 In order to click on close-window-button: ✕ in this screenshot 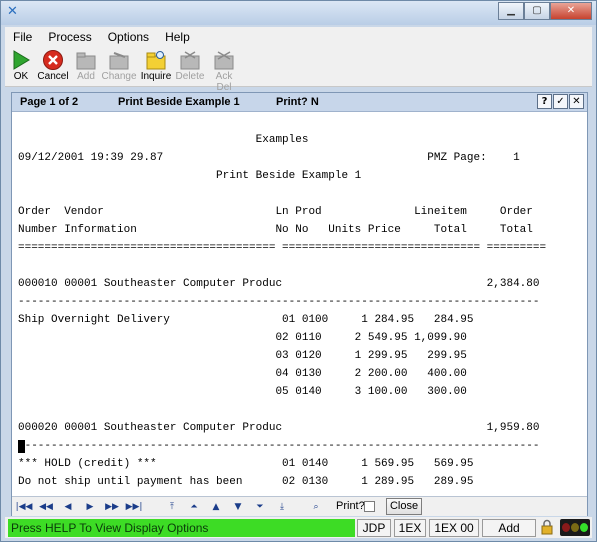, I will do `click(571, 11)`.